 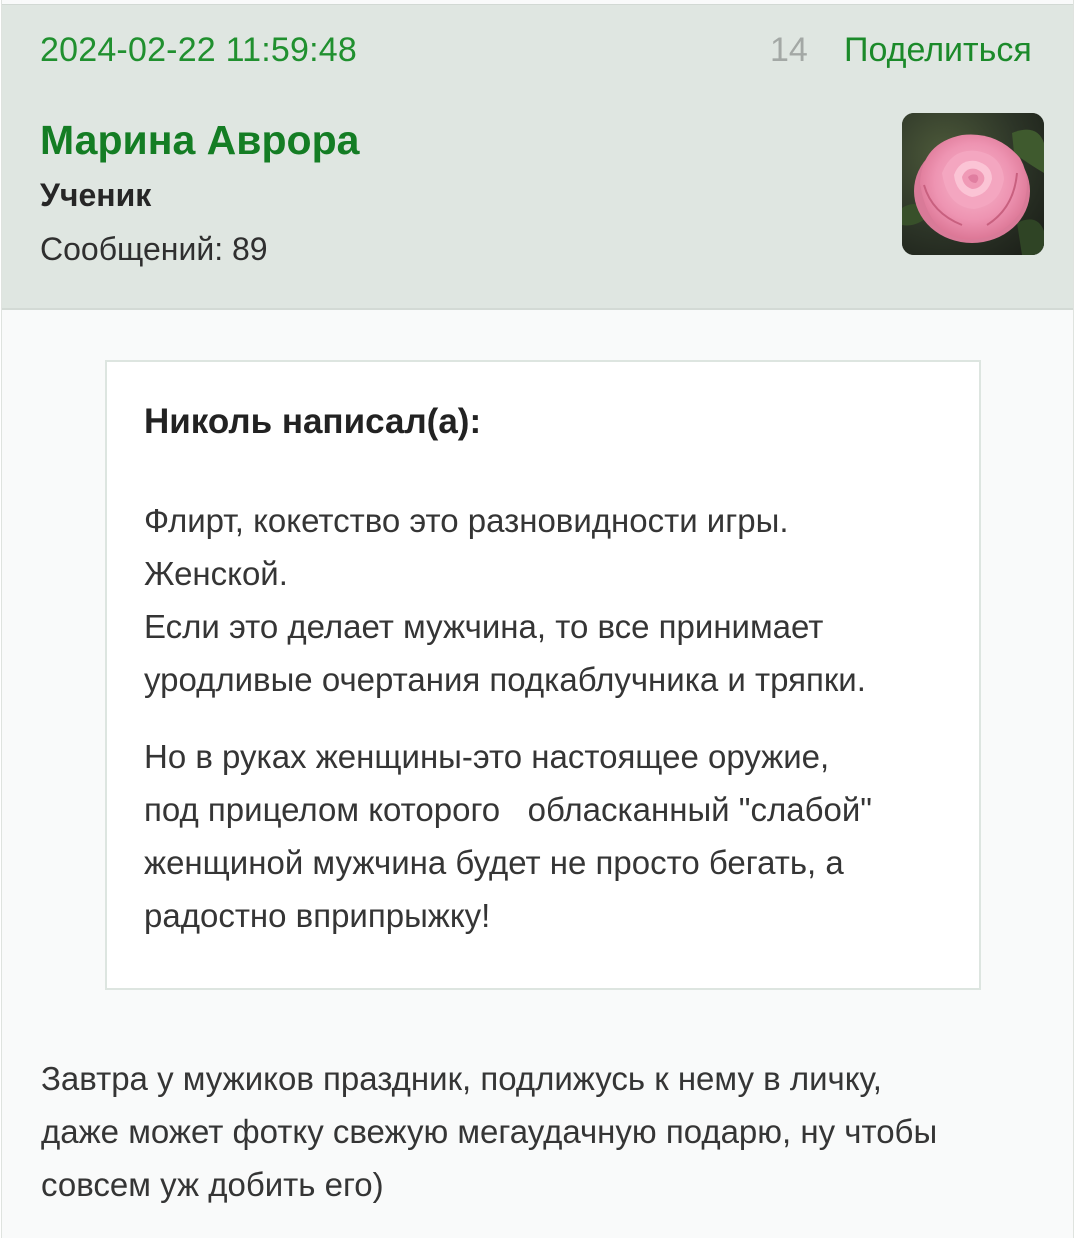 What do you see at coordinates (789, 50) in the screenshot?
I see `post-number: 14` at bounding box center [789, 50].